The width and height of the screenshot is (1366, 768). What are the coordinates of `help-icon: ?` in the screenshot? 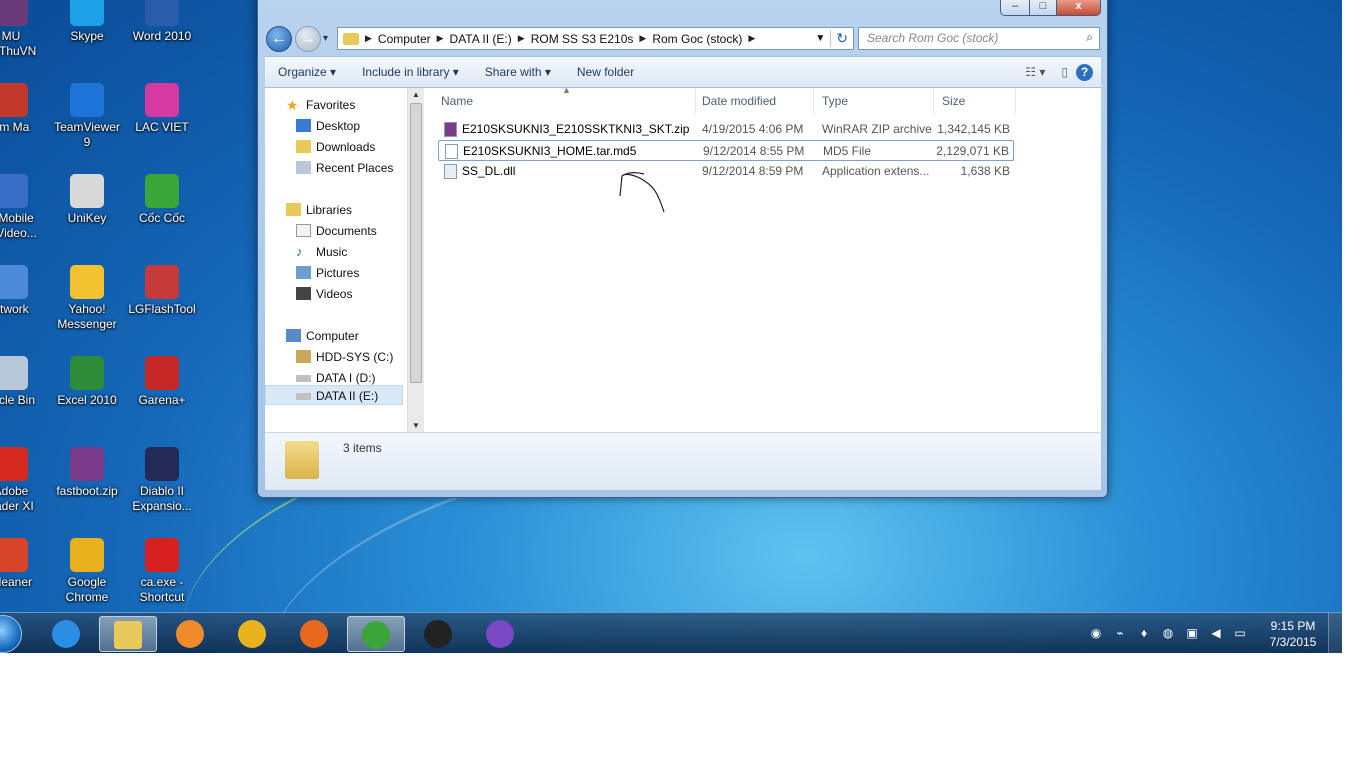 It's located at (1084, 72).